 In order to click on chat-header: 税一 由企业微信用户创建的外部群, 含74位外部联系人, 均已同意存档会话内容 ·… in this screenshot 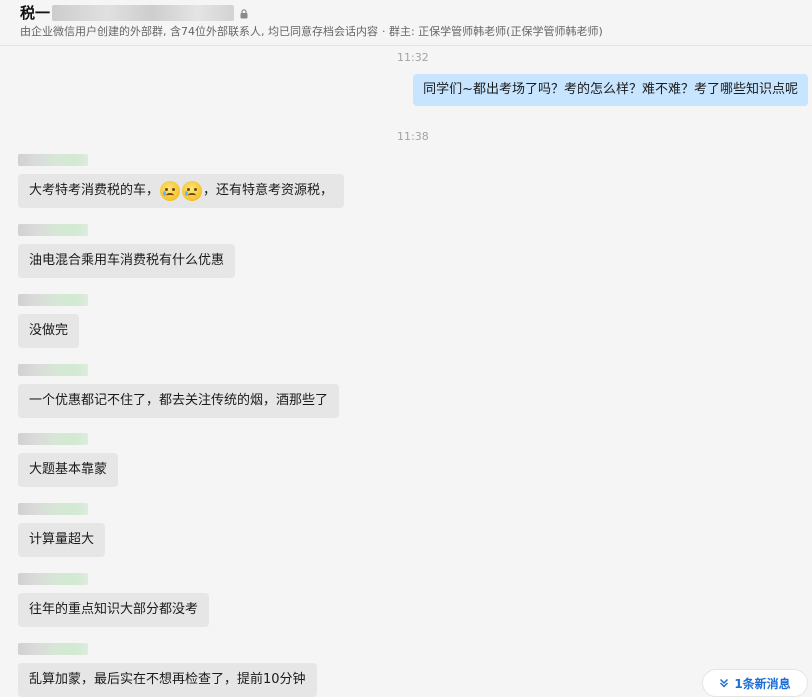, I will do `click(406, 23)`.